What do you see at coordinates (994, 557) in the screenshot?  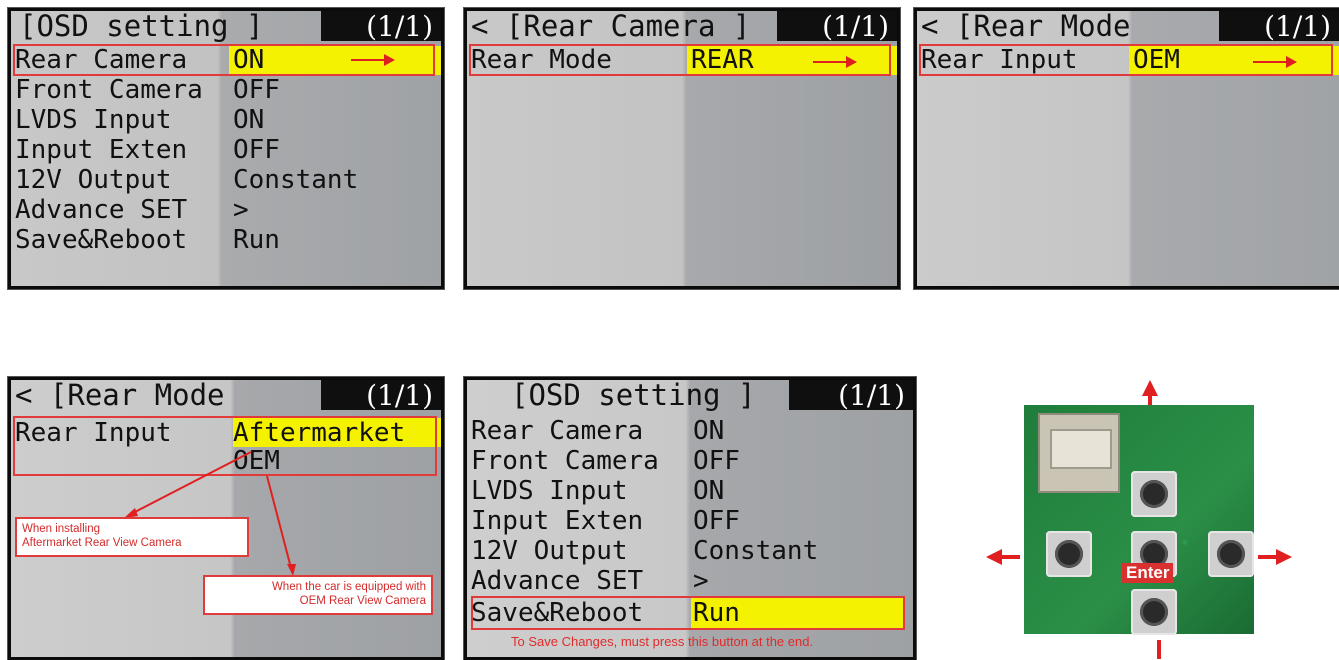 I see `left-arrowhead` at bounding box center [994, 557].